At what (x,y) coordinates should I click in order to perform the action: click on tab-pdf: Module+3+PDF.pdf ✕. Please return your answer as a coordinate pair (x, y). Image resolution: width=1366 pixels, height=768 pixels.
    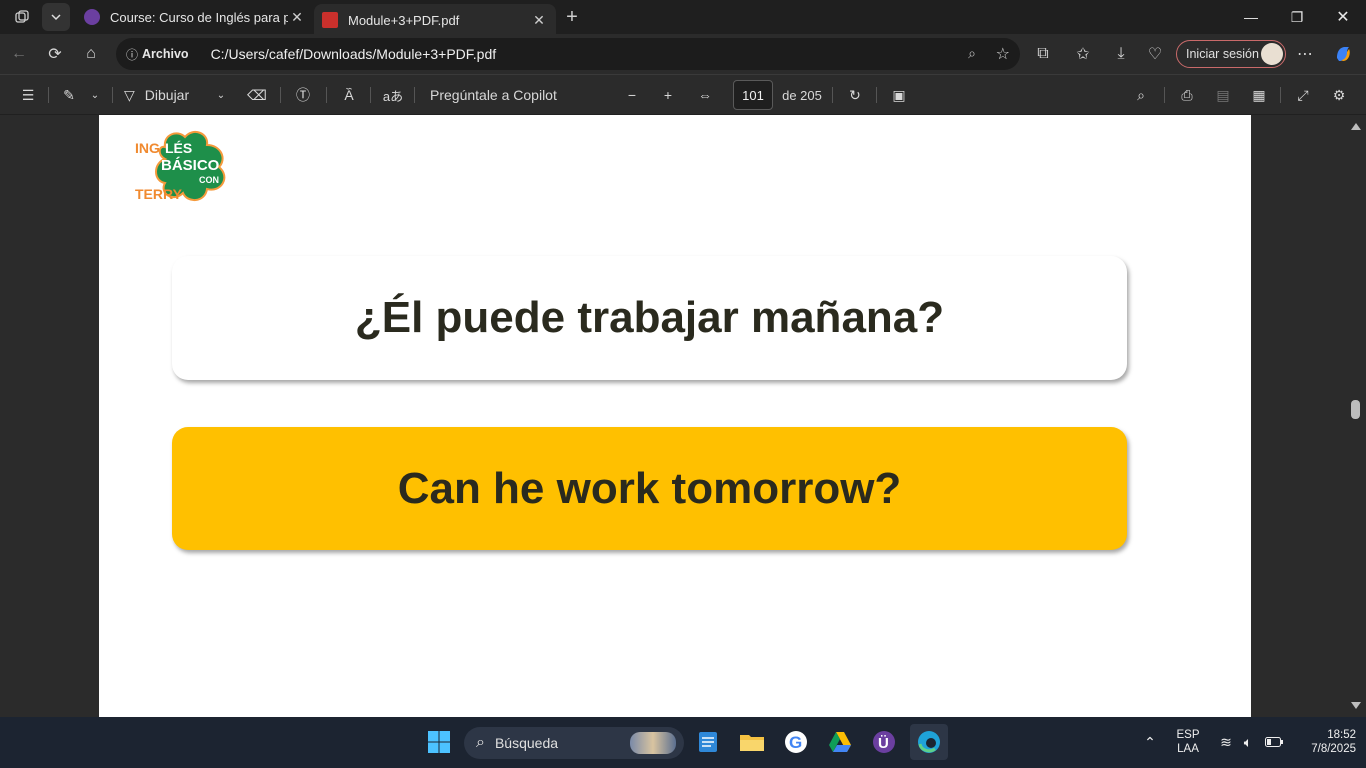
    Looking at the image, I should click on (435, 20).